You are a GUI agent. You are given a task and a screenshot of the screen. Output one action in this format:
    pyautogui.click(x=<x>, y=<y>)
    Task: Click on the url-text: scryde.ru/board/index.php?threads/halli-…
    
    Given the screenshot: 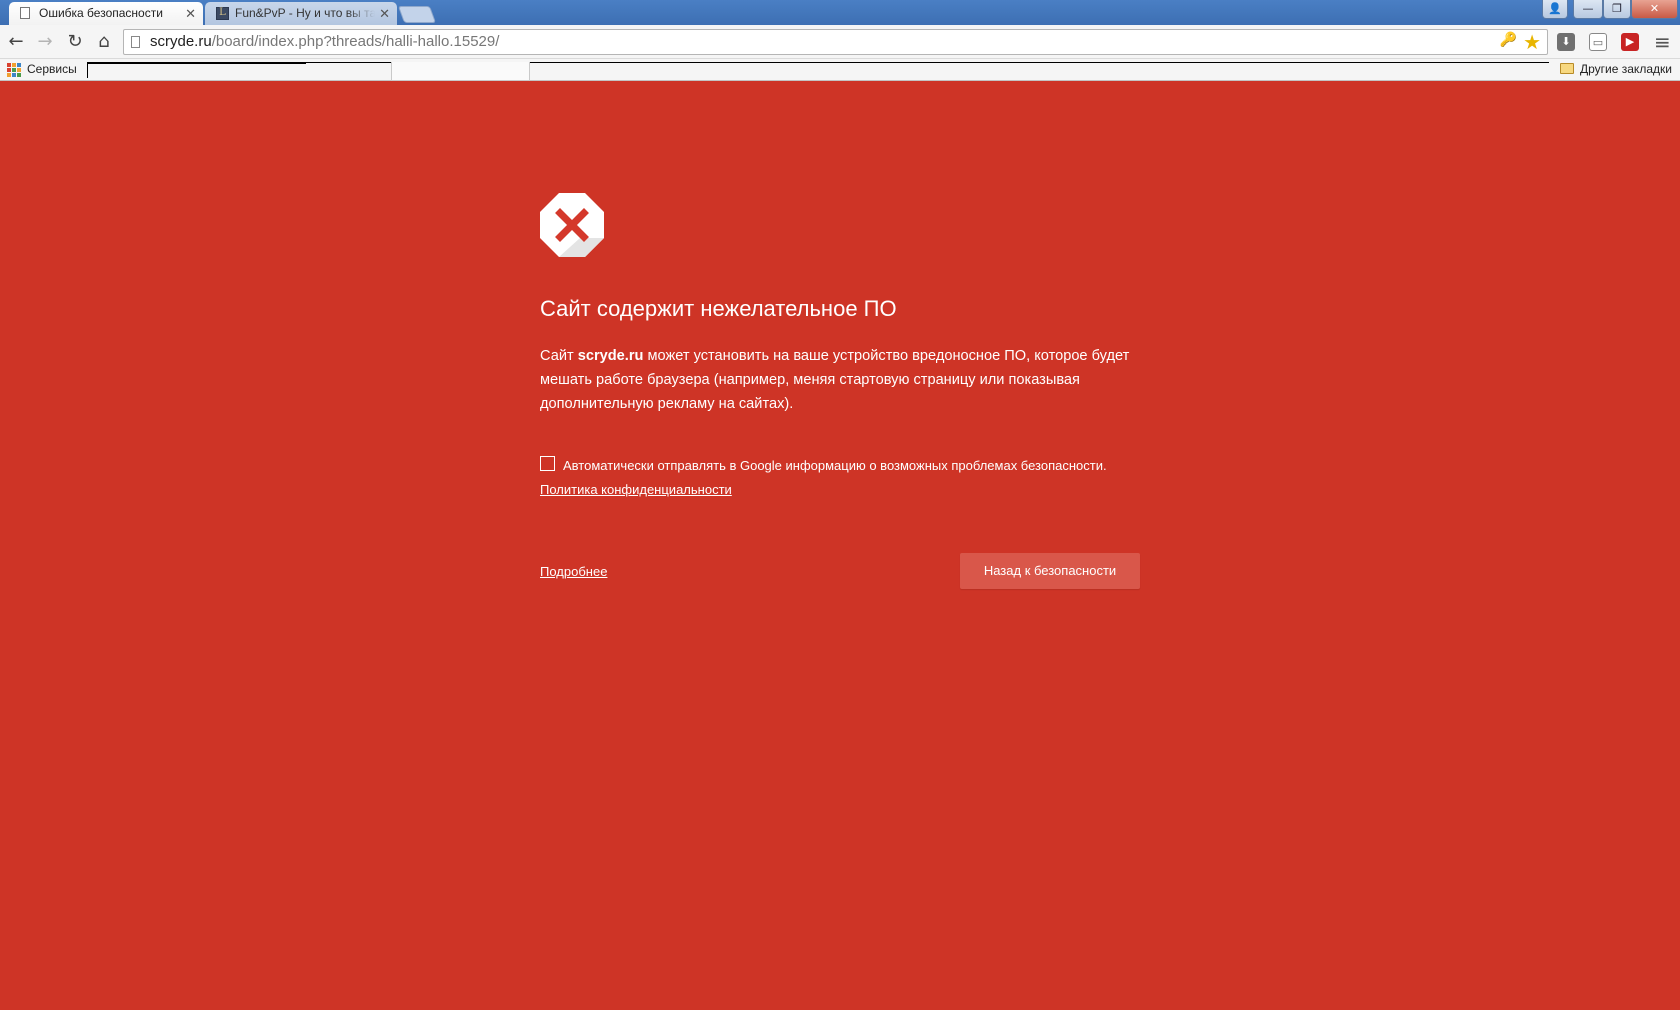 What is the action you would take?
    pyautogui.click(x=324, y=42)
    